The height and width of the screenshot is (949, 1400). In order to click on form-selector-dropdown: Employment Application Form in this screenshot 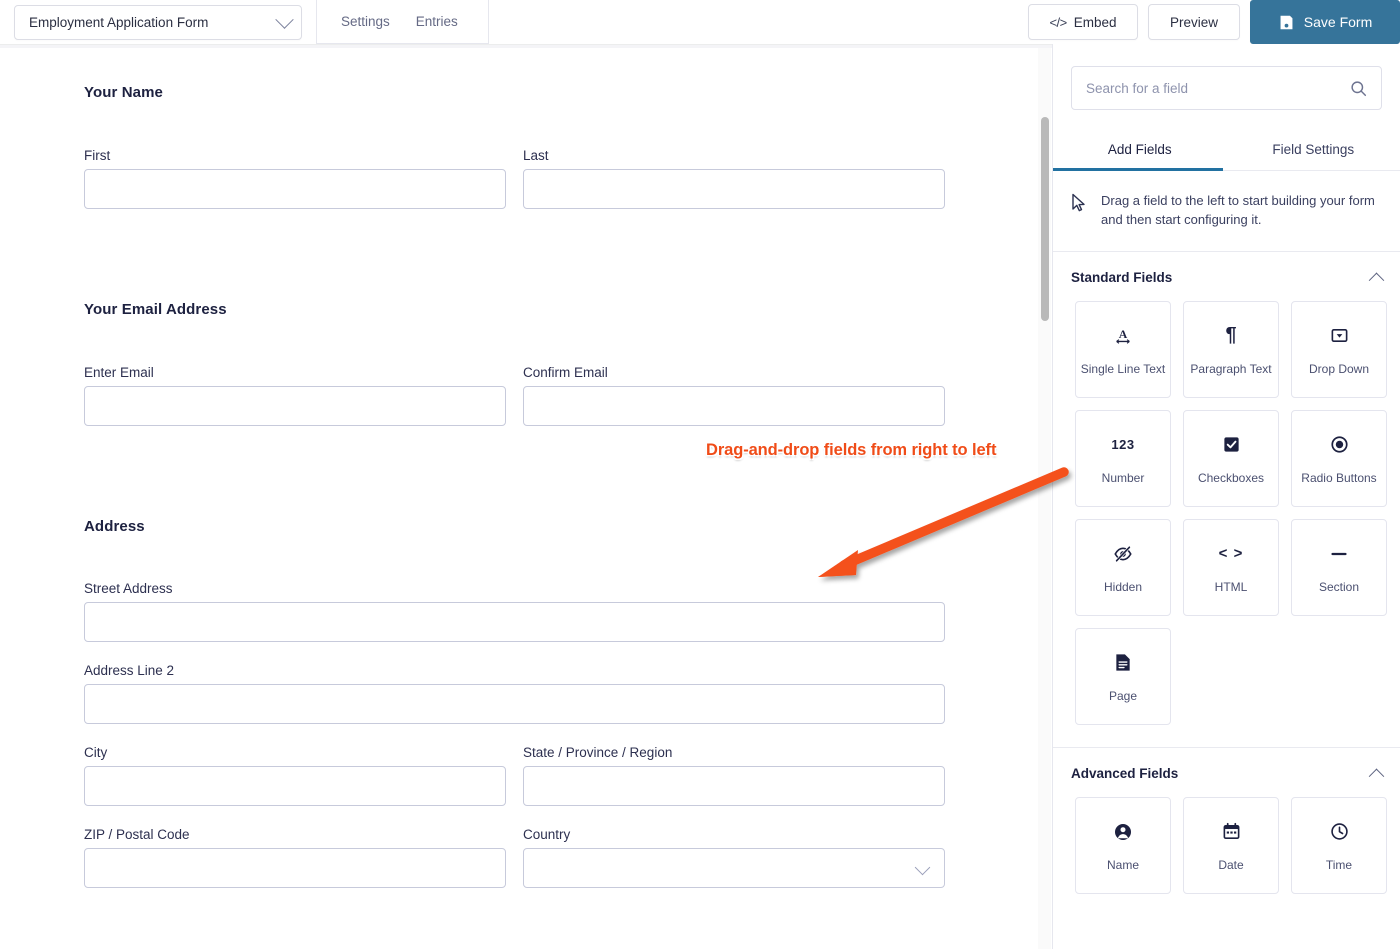, I will do `click(158, 22)`.